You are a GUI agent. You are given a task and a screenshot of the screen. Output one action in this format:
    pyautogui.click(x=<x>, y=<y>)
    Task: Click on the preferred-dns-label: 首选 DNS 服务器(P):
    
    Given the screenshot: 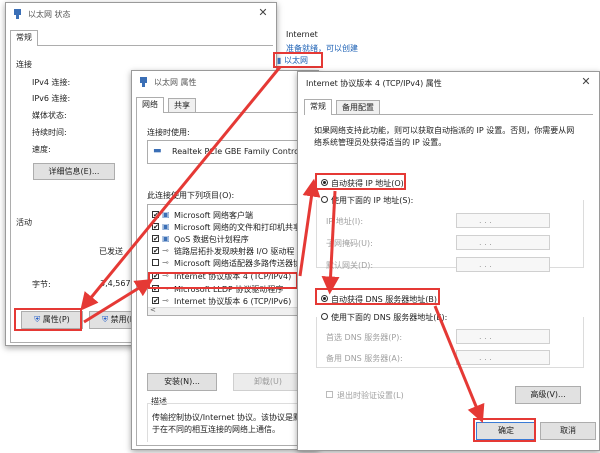 What is the action you would take?
    pyautogui.click(x=364, y=337)
    